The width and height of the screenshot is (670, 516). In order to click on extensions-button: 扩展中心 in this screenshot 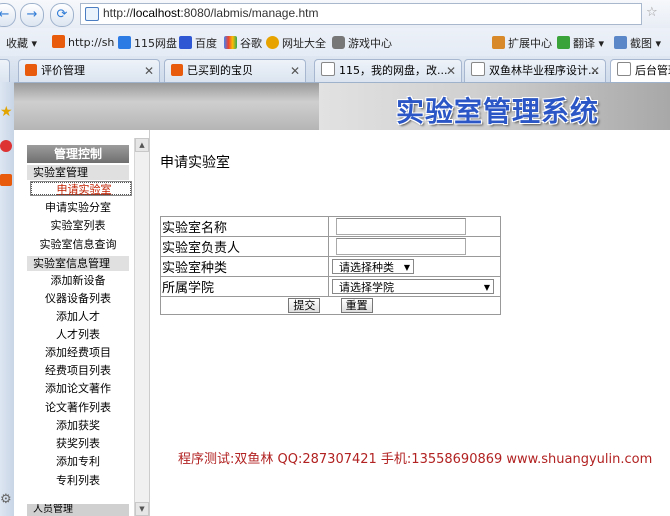, I will do `click(522, 43)`.